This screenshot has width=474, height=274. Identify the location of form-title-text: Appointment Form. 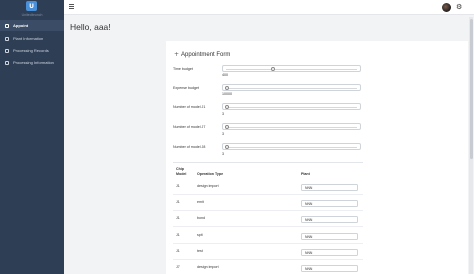
(206, 54).